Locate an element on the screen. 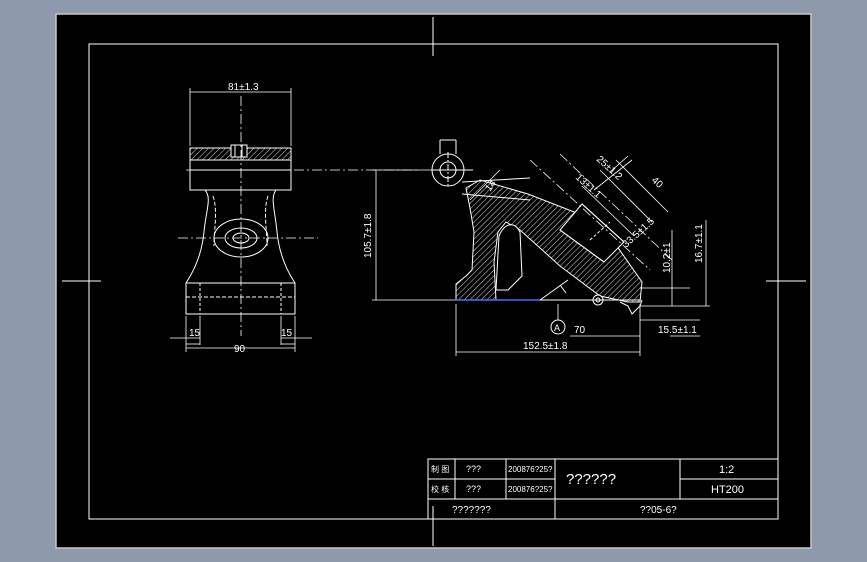 Image resolution: width=867 pixels, height=562 pixels. dim-15-5: 15.5±1.1 is located at coordinates (677, 330).